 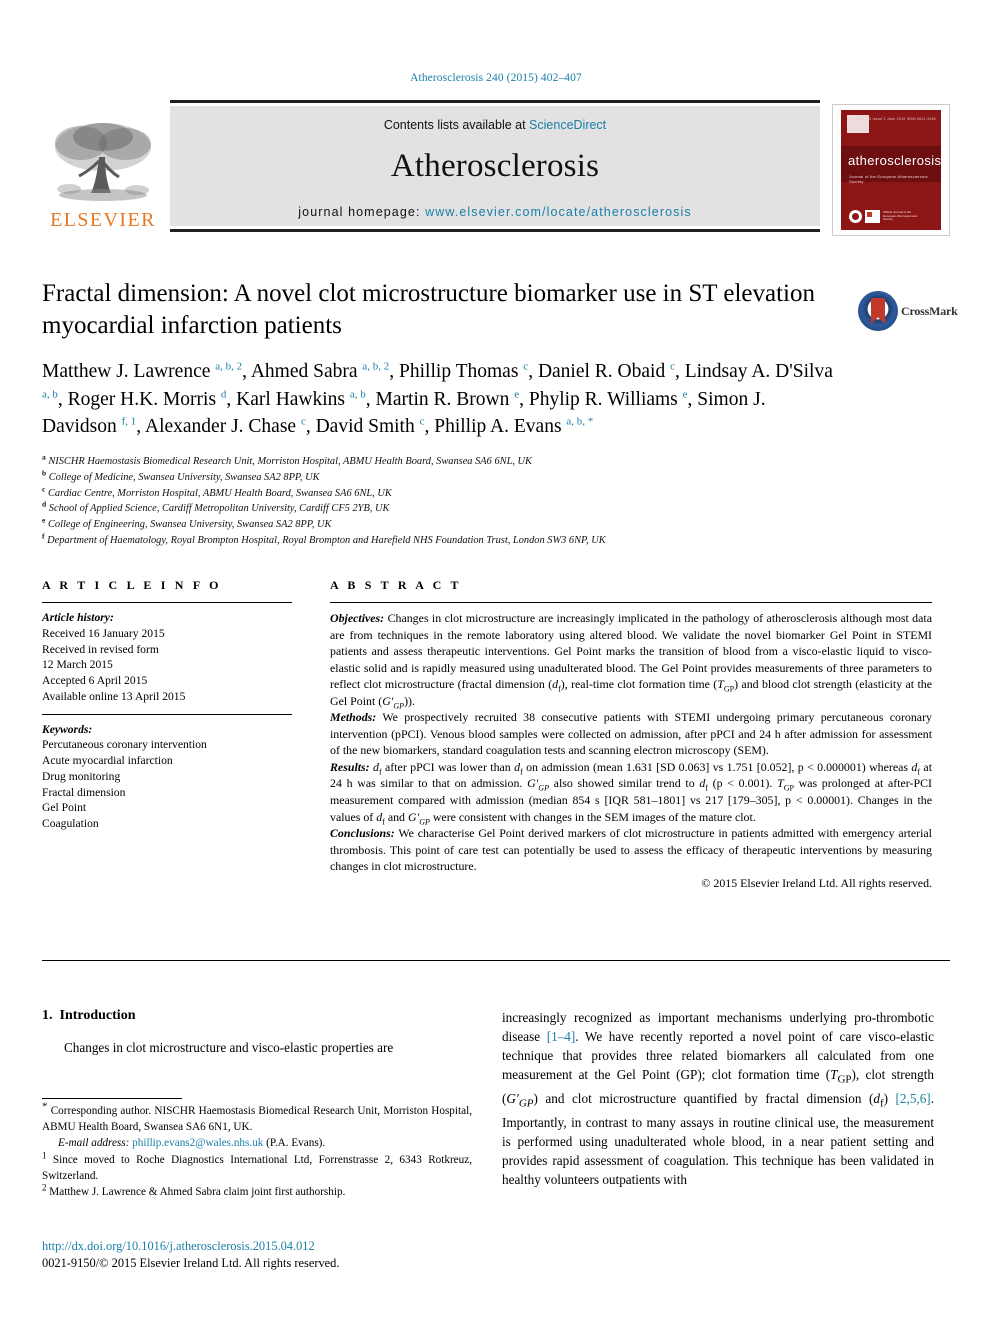 What do you see at coordinates (855, 216) in the screenshot?
I see `cover-badge-circle-icon` at bounding box center [855, 216].